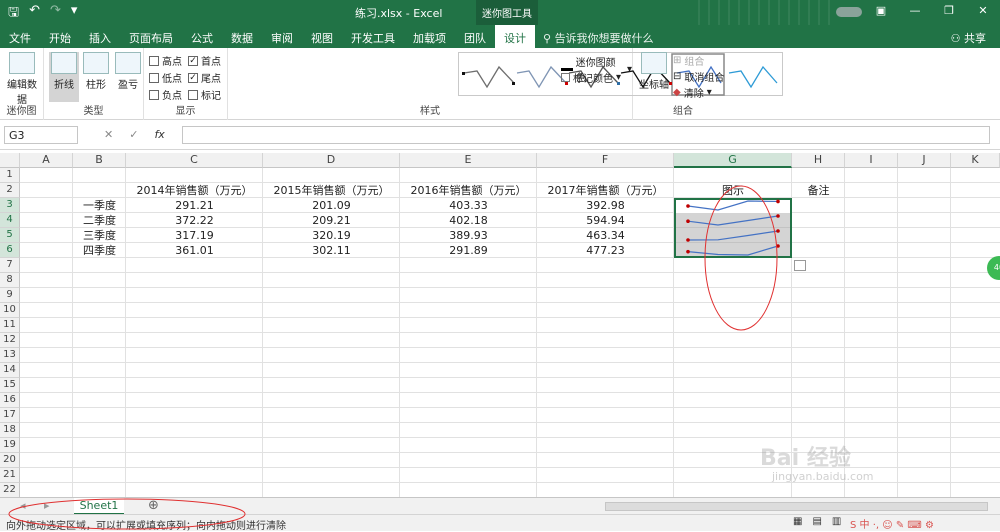 This screenshot has width=1000, height=532. Describe the element at coordinates (10, 340) in the screenshot. I see `row-header-12: 12` at that location.